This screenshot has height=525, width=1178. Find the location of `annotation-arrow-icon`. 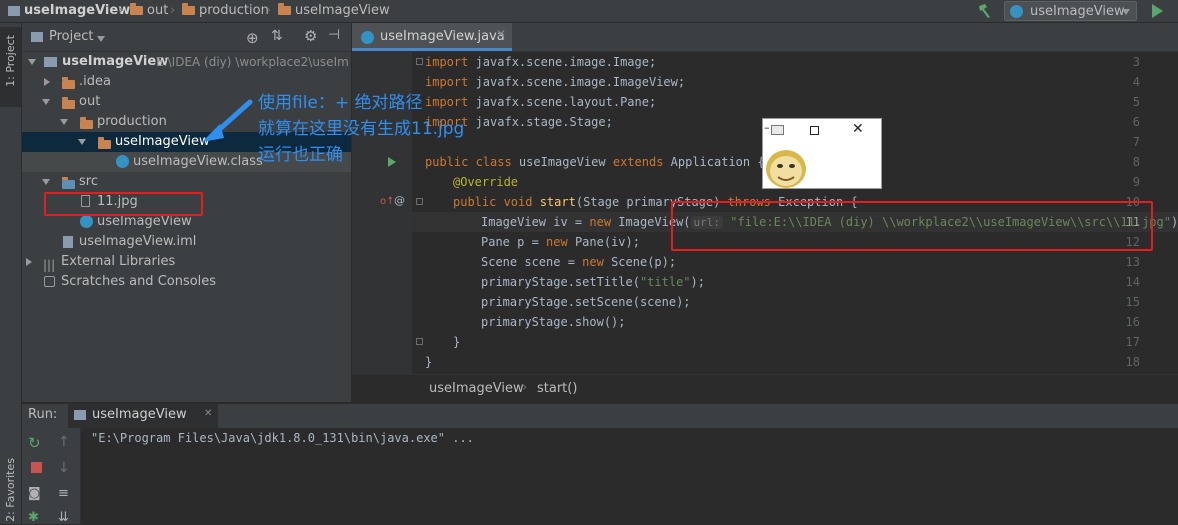

annotation-arrow-icon is located at coordinates (227, 120).